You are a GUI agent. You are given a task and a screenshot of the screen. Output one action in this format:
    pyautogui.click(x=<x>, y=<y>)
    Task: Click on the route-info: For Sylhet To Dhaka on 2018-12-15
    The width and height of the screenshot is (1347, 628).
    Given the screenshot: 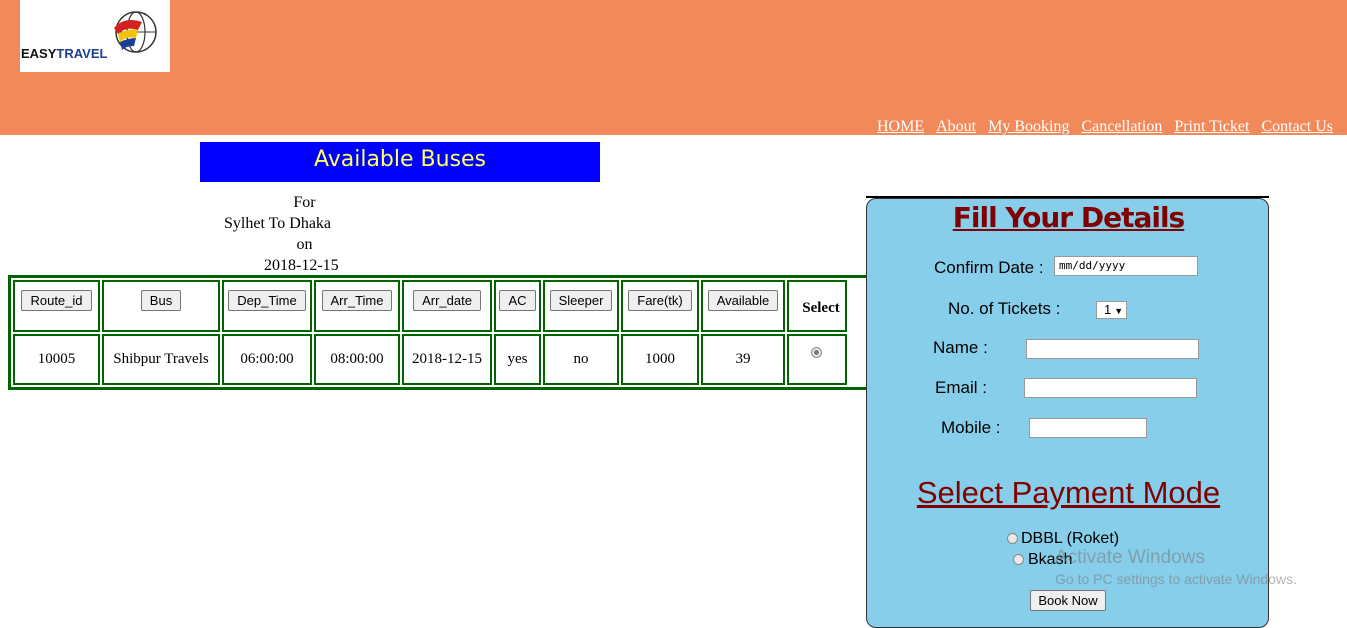 What is the action you would take?
    pyautogui.click(x=304, y=234)
    